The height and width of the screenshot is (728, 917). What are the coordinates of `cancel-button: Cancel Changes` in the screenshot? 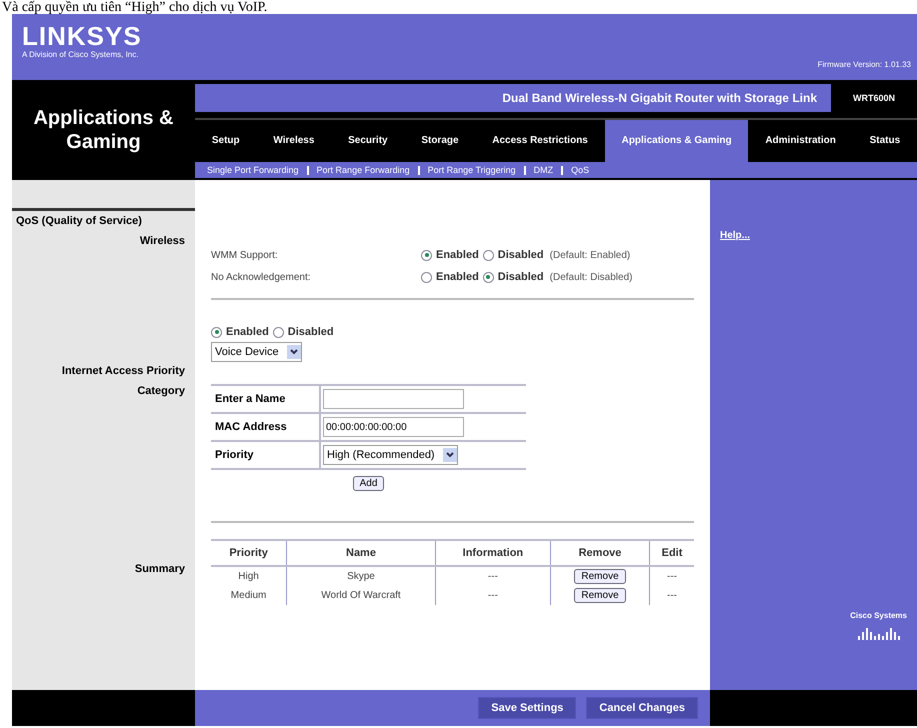 It's located at (642, 708).